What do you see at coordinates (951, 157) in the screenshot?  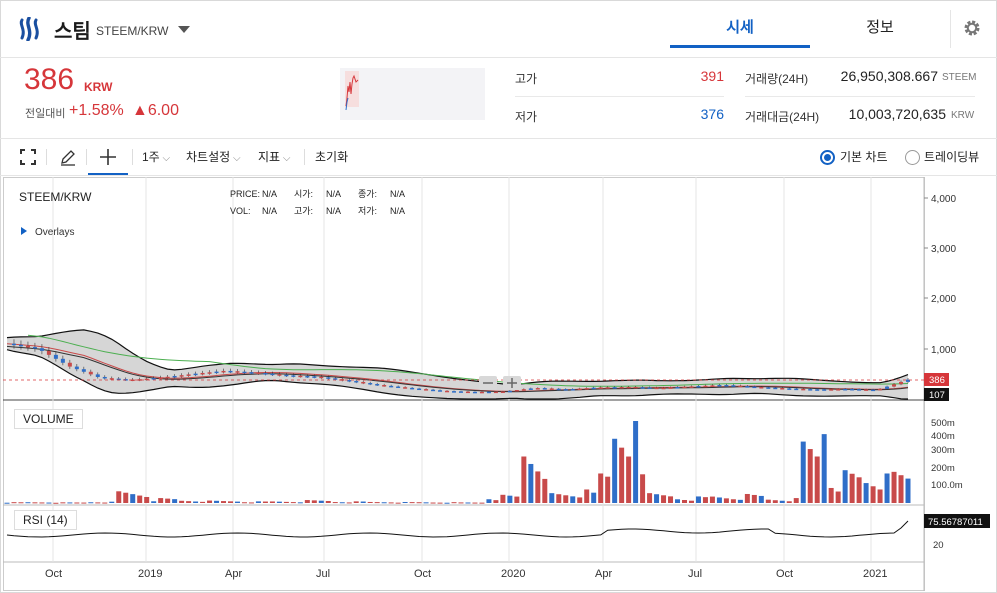 I see `tradingview-label: 트레이딩뷰` at bounding box center [951, 157].